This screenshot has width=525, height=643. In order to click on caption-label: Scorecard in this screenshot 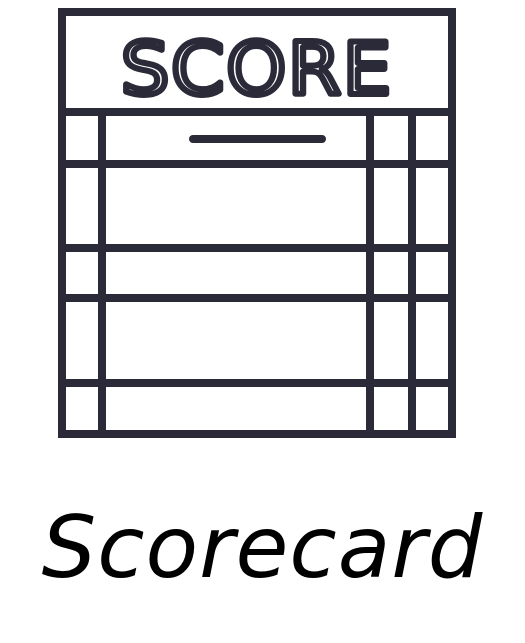, I will do `click(262, 548)`.